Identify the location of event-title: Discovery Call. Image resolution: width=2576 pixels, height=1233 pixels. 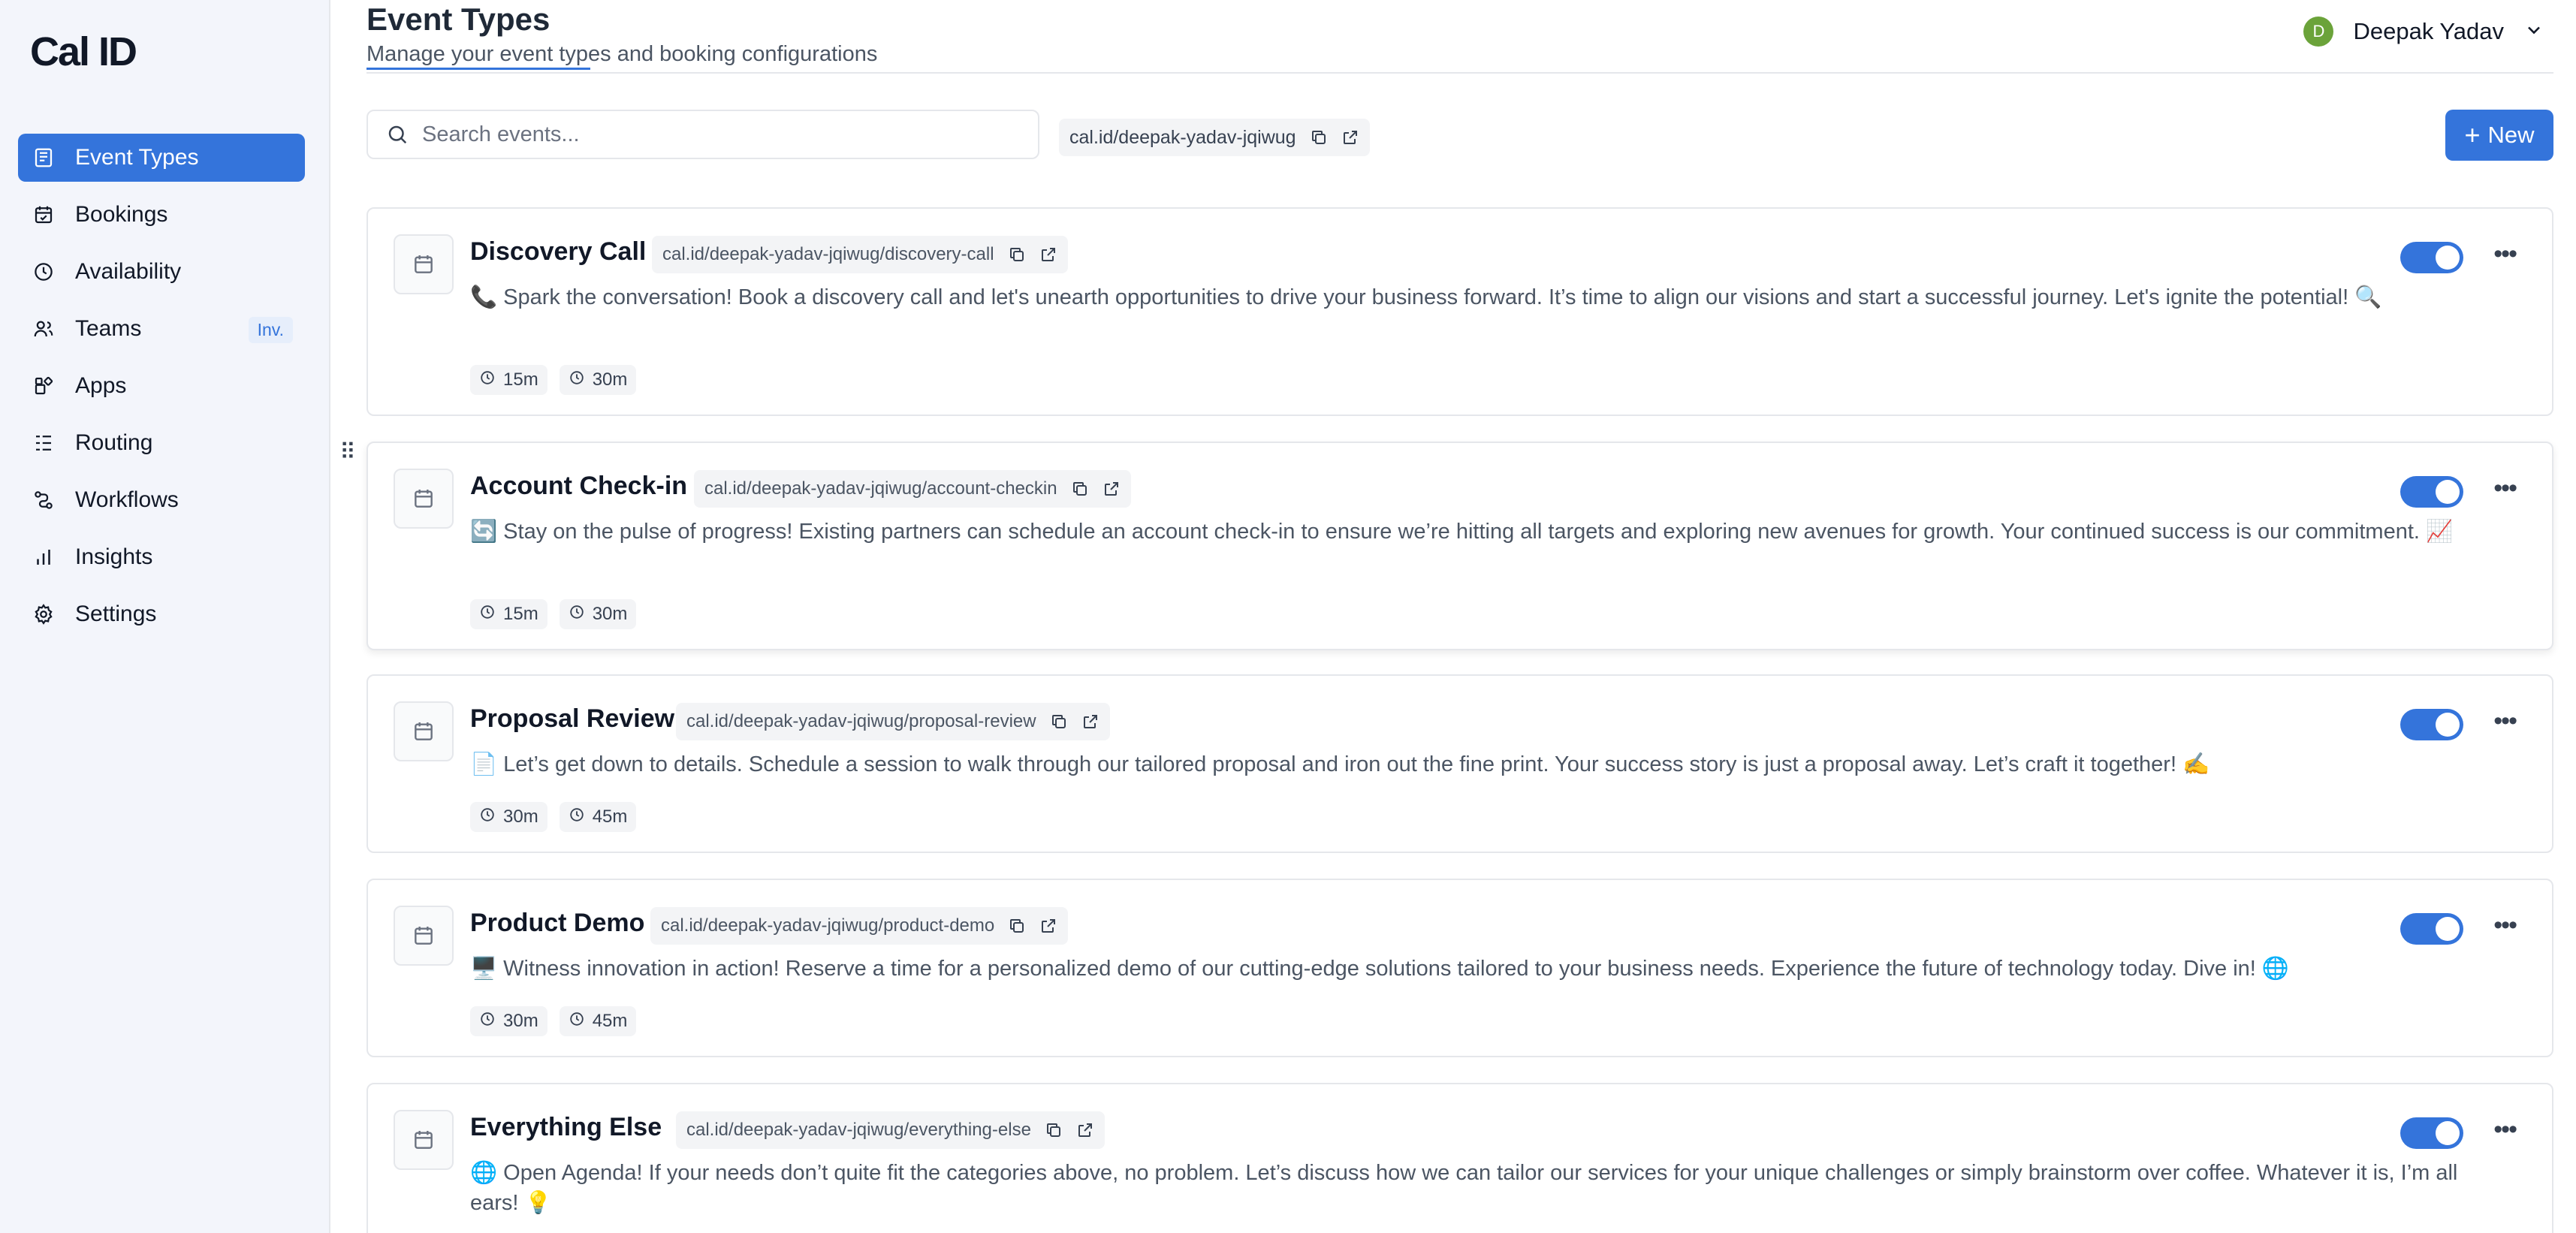
(558, 252).